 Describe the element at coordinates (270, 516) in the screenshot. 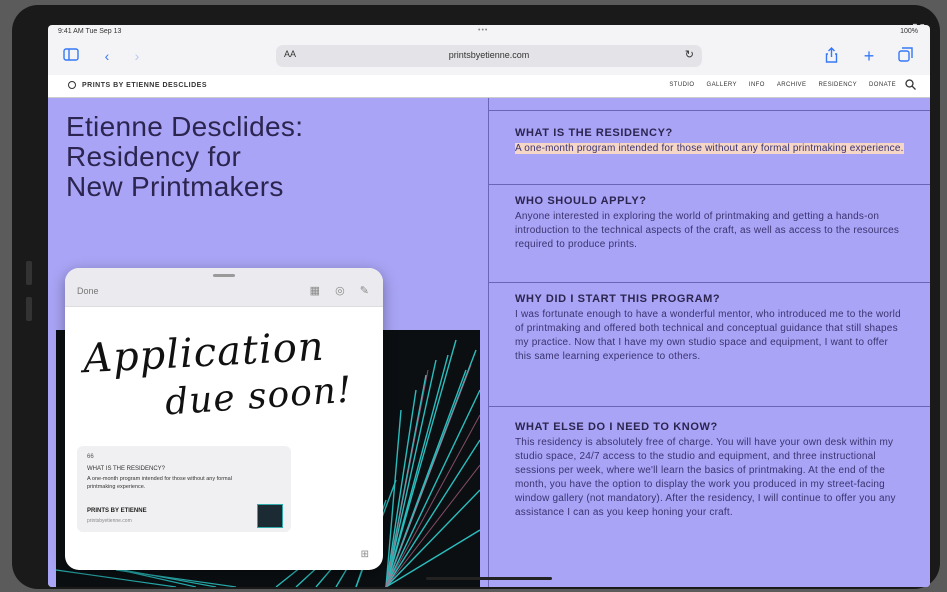

I see `link-card-thumbnail` at that location.